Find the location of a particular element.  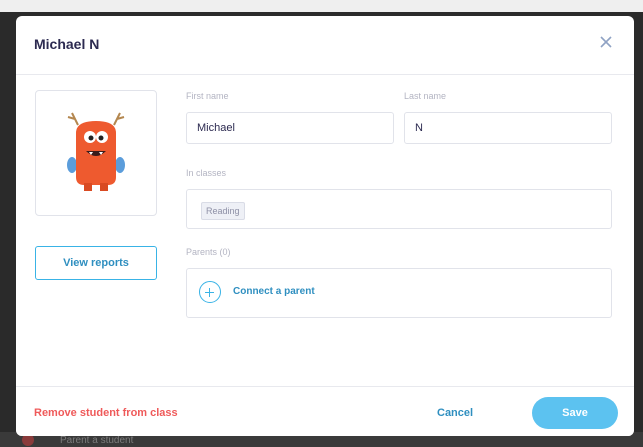

parents-label: Parents (0) is located at coordinates (208, 252).